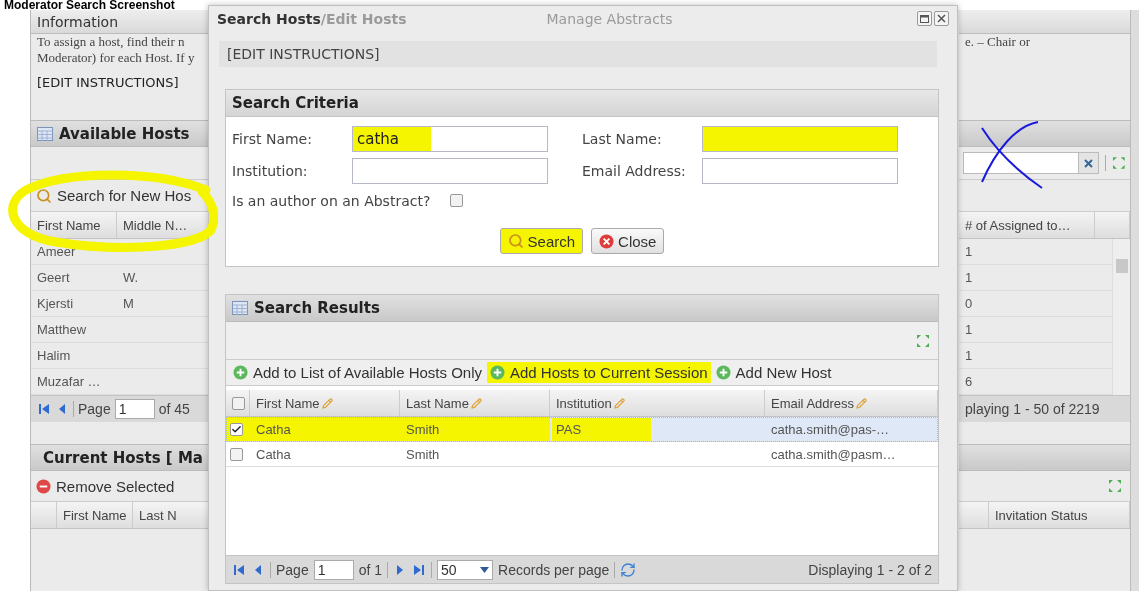  Describe the element at coordinates (123, 457) in the screenshot. I see `panel-title: Current Hosts [ Ma` at that location.